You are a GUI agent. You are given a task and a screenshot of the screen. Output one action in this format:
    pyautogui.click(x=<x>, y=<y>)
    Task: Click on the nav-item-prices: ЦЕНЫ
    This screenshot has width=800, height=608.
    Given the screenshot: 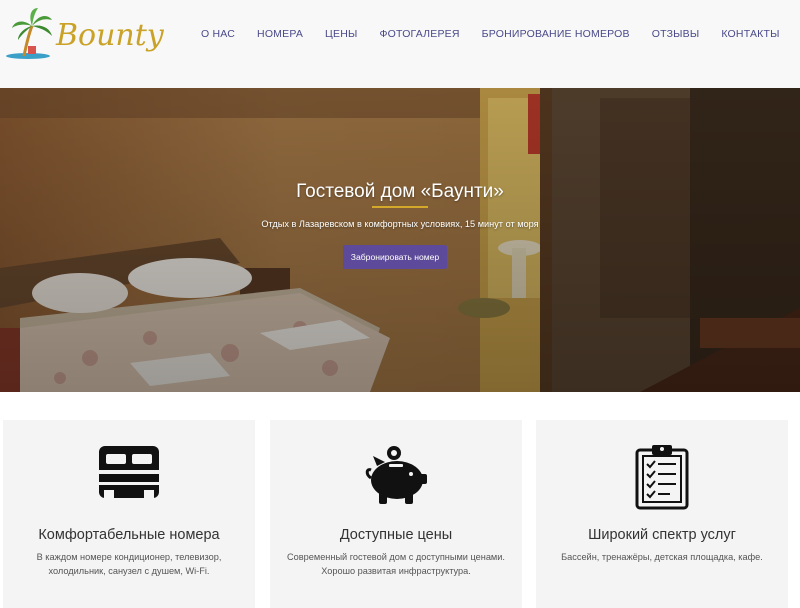 What is the action you would take?
    pyautogui.click(x=341, y=34)
    